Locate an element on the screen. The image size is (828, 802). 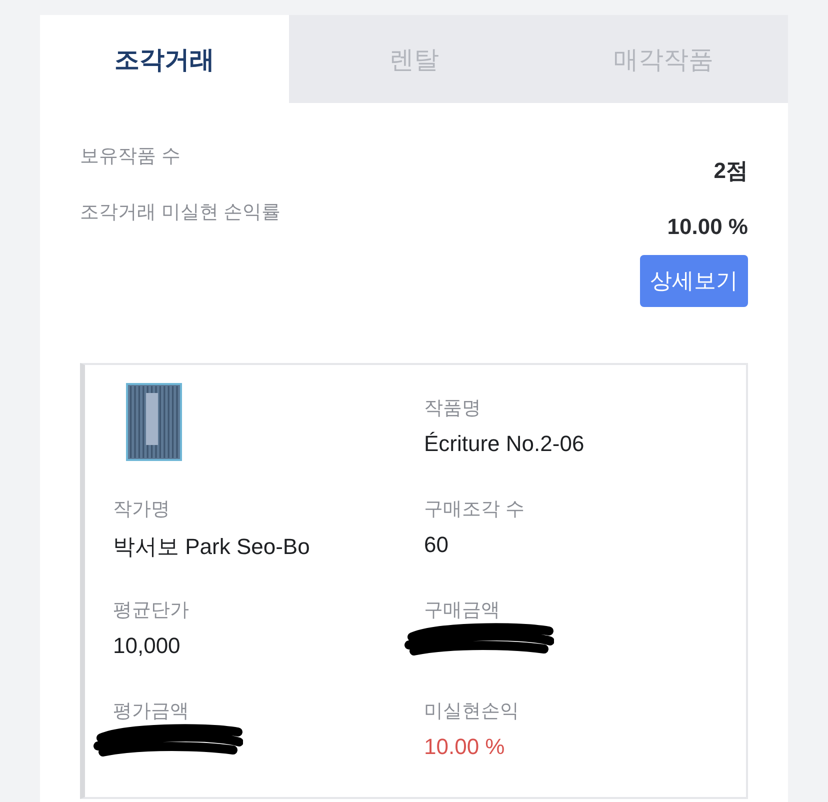
field-value: Écriture No.2-06 is located at coordinates (505, 444).